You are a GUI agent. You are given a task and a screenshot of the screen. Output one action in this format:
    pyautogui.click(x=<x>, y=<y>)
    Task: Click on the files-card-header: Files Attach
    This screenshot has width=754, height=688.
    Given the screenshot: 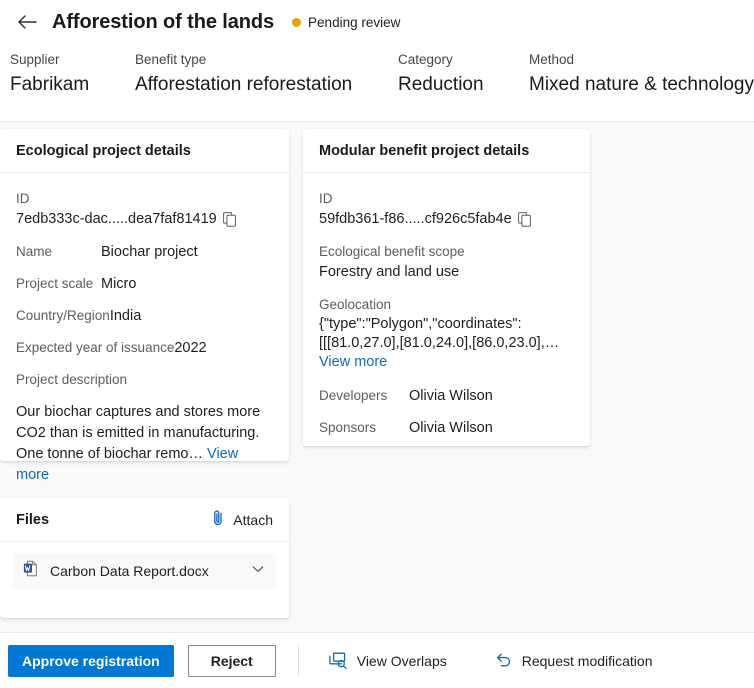 What is the action you would take?
    pyautogui.click(x=144, y=520)
    